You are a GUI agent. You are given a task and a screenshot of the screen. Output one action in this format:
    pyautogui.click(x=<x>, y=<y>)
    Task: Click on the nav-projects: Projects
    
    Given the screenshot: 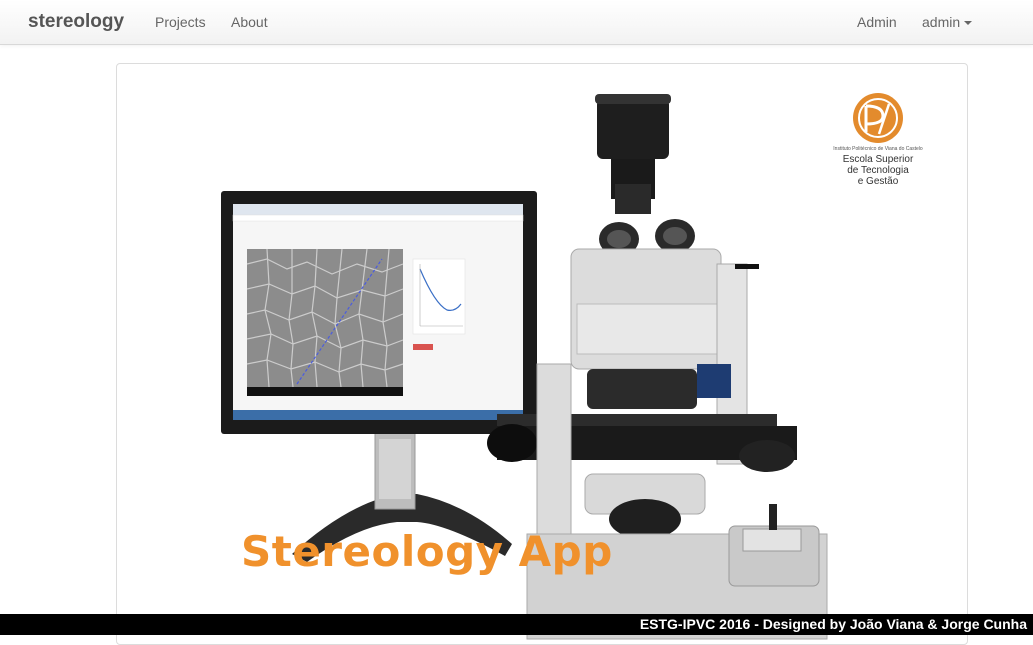 What is the action you would take?
    pyautogui.click(x=180, y=22)
    